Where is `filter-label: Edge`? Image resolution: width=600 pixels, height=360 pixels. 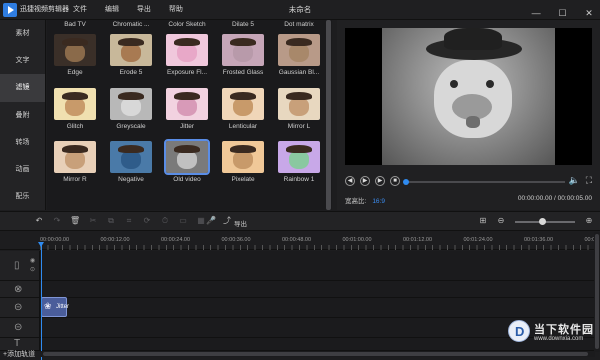
filter-label: Edge is located at coordinates (75, 72).